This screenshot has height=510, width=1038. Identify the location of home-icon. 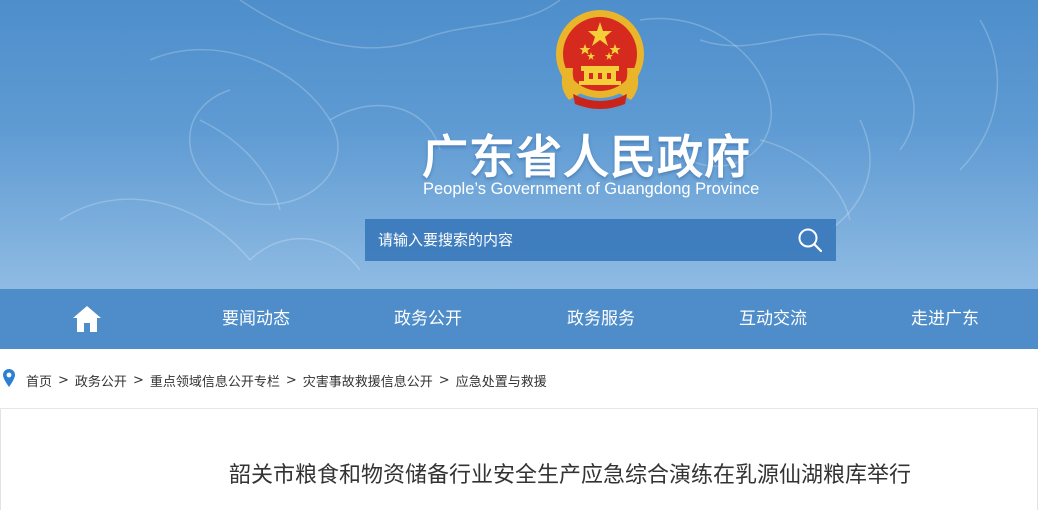
(87, 319).